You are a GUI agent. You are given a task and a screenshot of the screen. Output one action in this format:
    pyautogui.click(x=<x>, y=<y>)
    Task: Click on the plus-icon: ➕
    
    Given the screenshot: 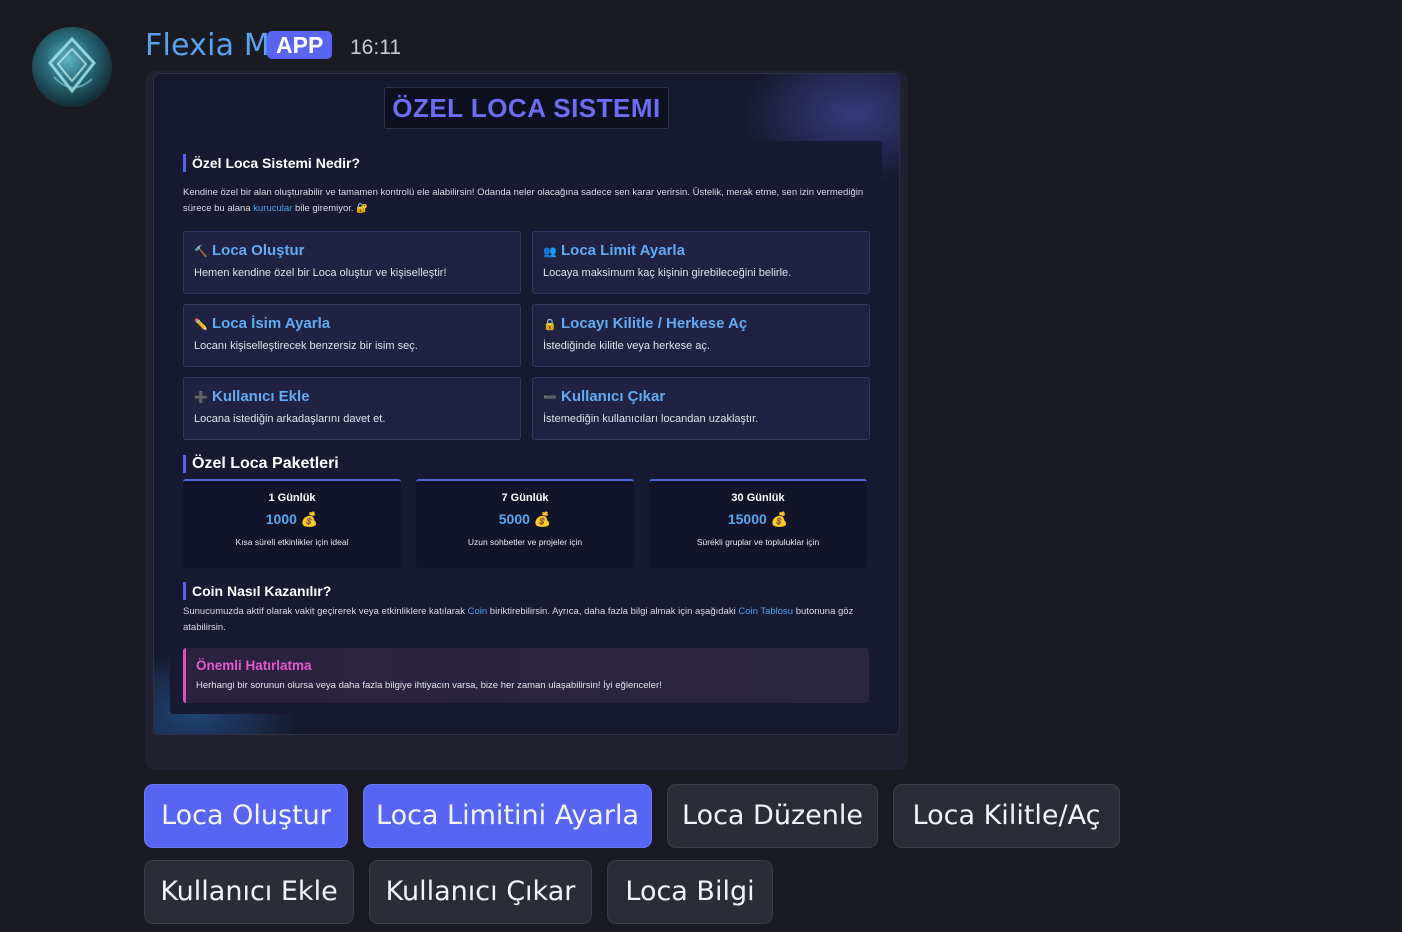 What is the action you would take?
    pyautogui.click(x=201, y=398)
    